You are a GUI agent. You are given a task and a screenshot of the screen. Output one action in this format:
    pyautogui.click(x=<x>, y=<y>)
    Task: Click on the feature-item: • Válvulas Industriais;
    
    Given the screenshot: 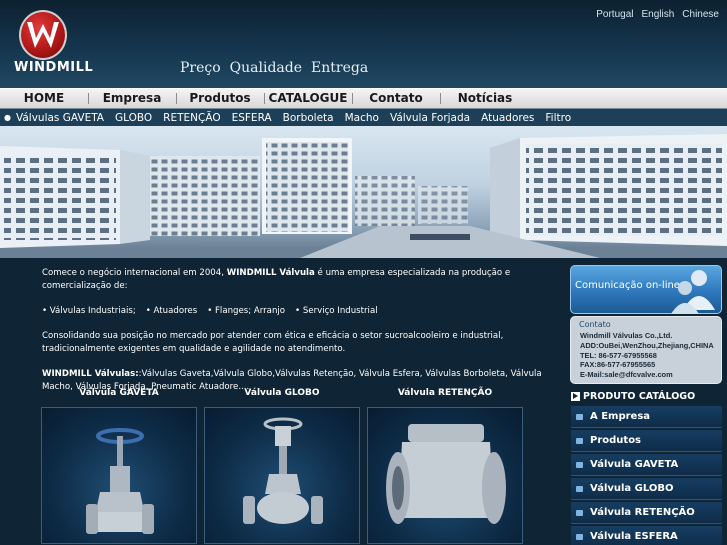 What is the action you would take?
    pyautogui.click(x=89, y=311)
    